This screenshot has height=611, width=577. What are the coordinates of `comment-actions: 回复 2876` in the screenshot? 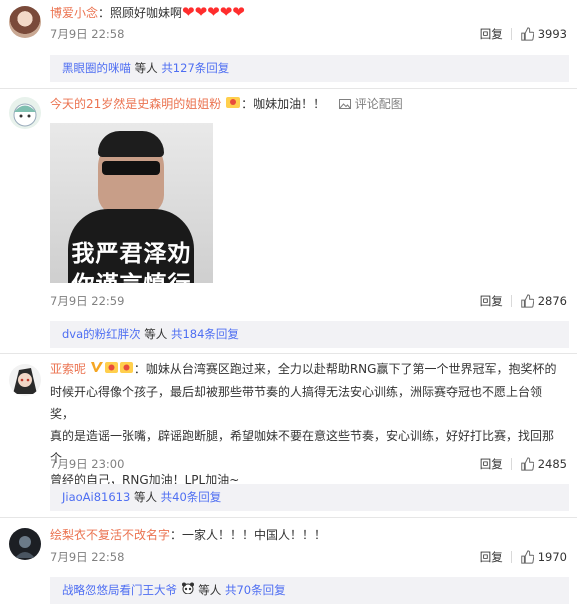 It's located at (523, 301).